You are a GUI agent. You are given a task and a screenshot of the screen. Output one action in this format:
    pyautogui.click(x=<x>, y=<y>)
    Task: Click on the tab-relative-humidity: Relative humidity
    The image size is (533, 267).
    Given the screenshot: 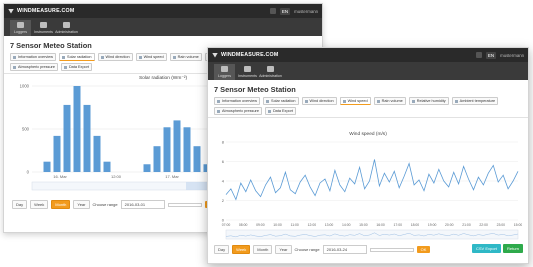 What is the action you would take?
    pyautogui.click(x=428, y=101)
    